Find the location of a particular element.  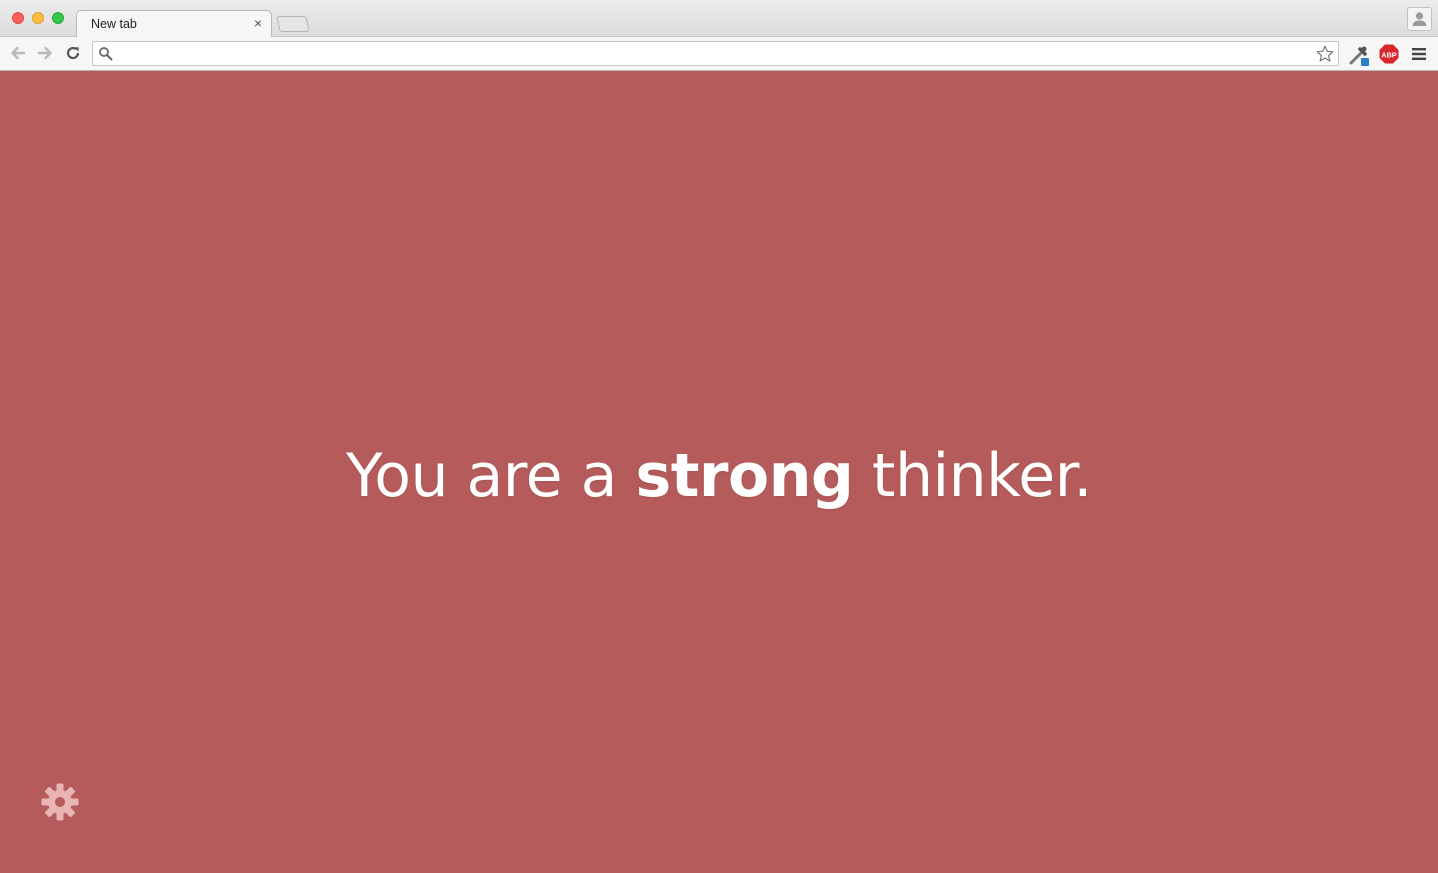

browser-title-bar: New tab × is located at coordinates (719, 19).